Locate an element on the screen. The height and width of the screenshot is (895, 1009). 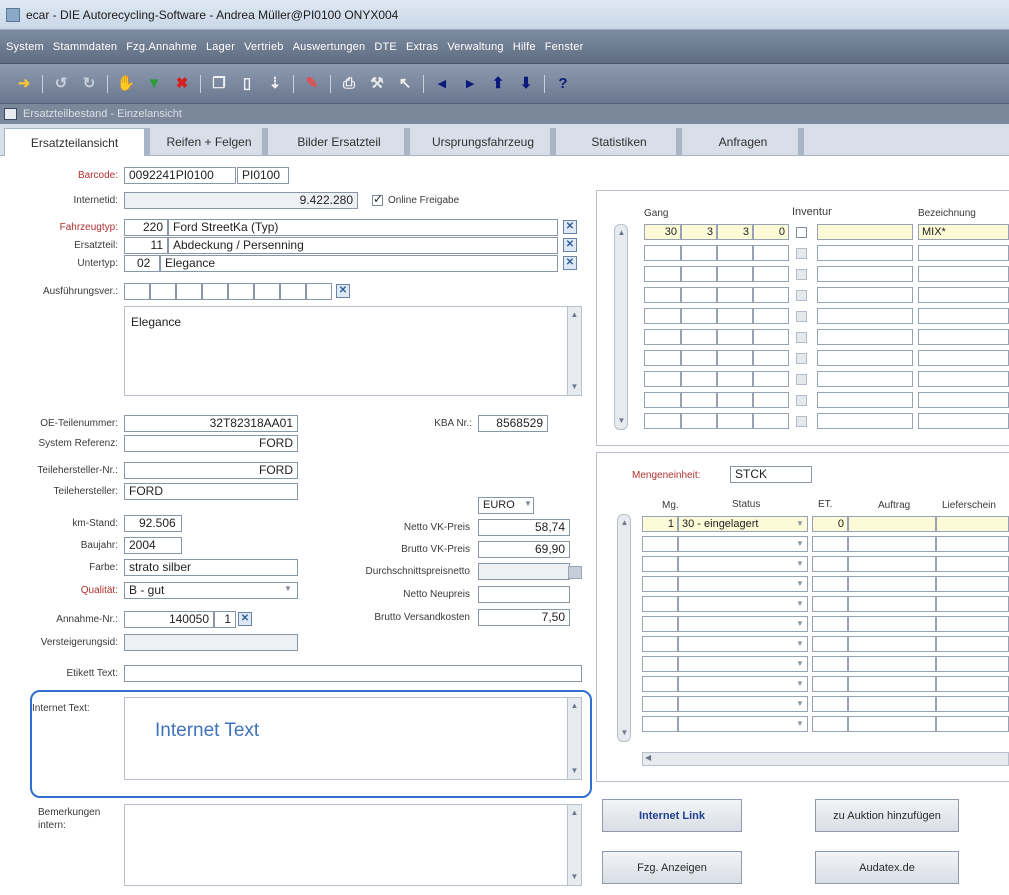
menu-system: System is located at coordinates (25, 47).